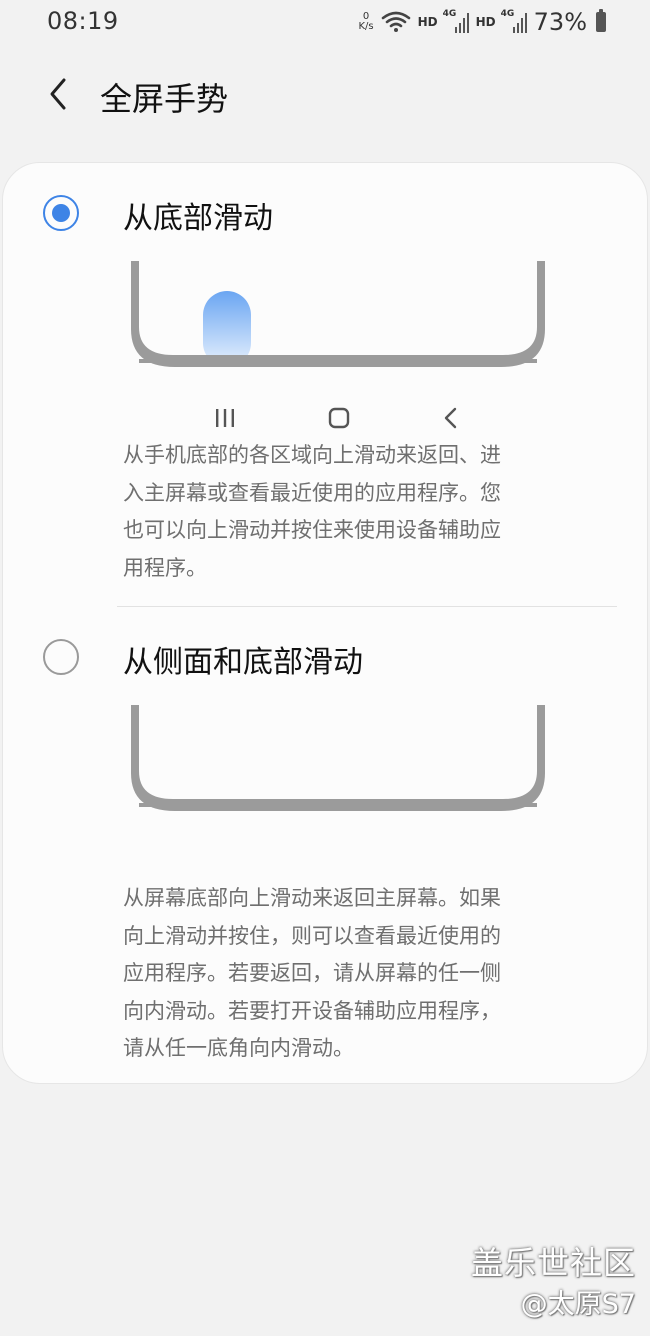 The width and height of the screenshot is (650, 1336). What do you see at coordinates (578, 1304) in the screenshot?
I see `watermark-author: @太原S7` at bounding box center [578, 1304].